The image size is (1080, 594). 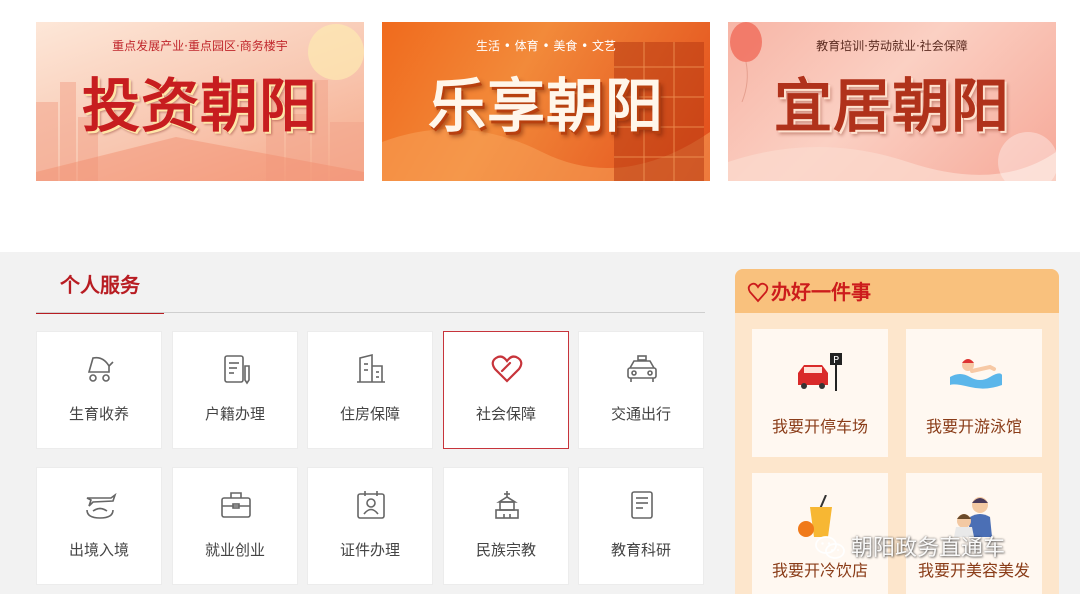 I want to click on banner-title: 乐享朝阳, so click(x=545, y=106).